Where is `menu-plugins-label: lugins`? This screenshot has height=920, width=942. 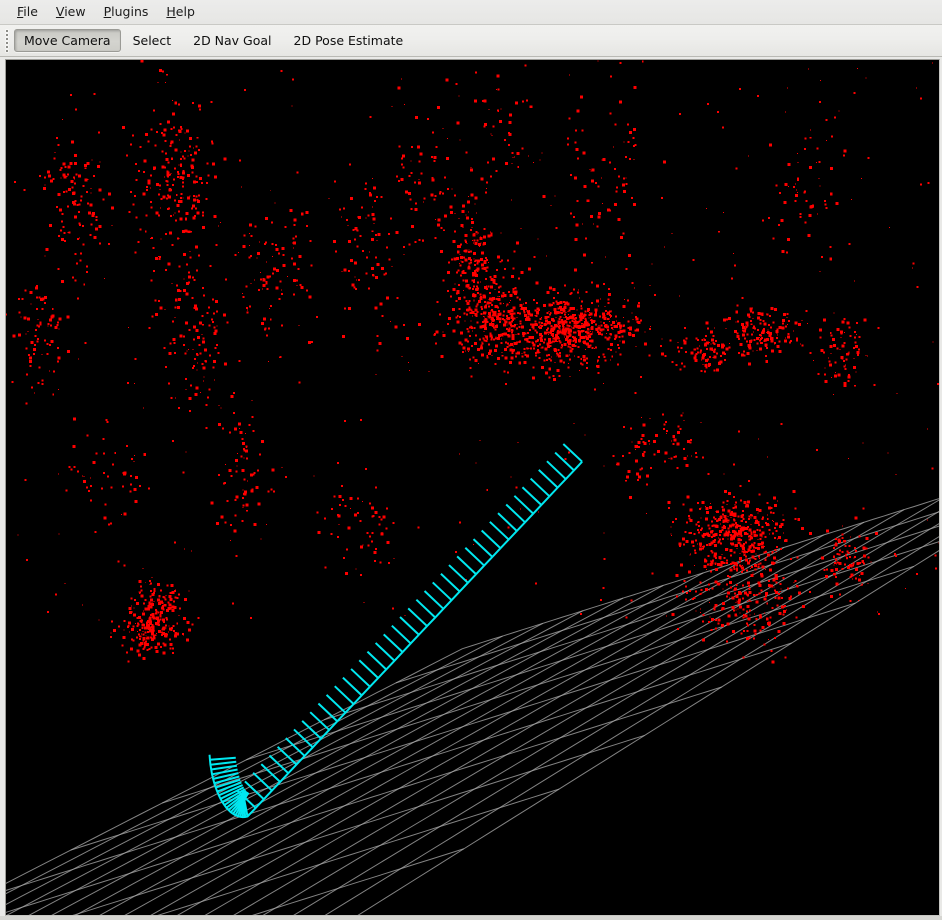 menu-plugins-label: lugins is located at coordinates (130, 11).